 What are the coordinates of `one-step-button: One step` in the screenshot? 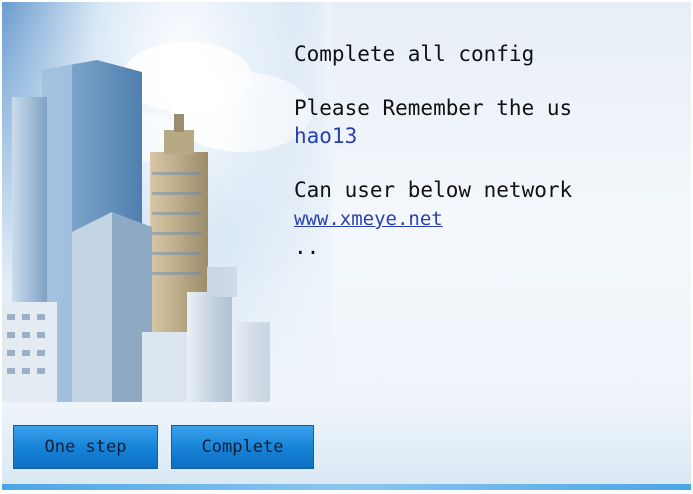 It's located at (85, 447).